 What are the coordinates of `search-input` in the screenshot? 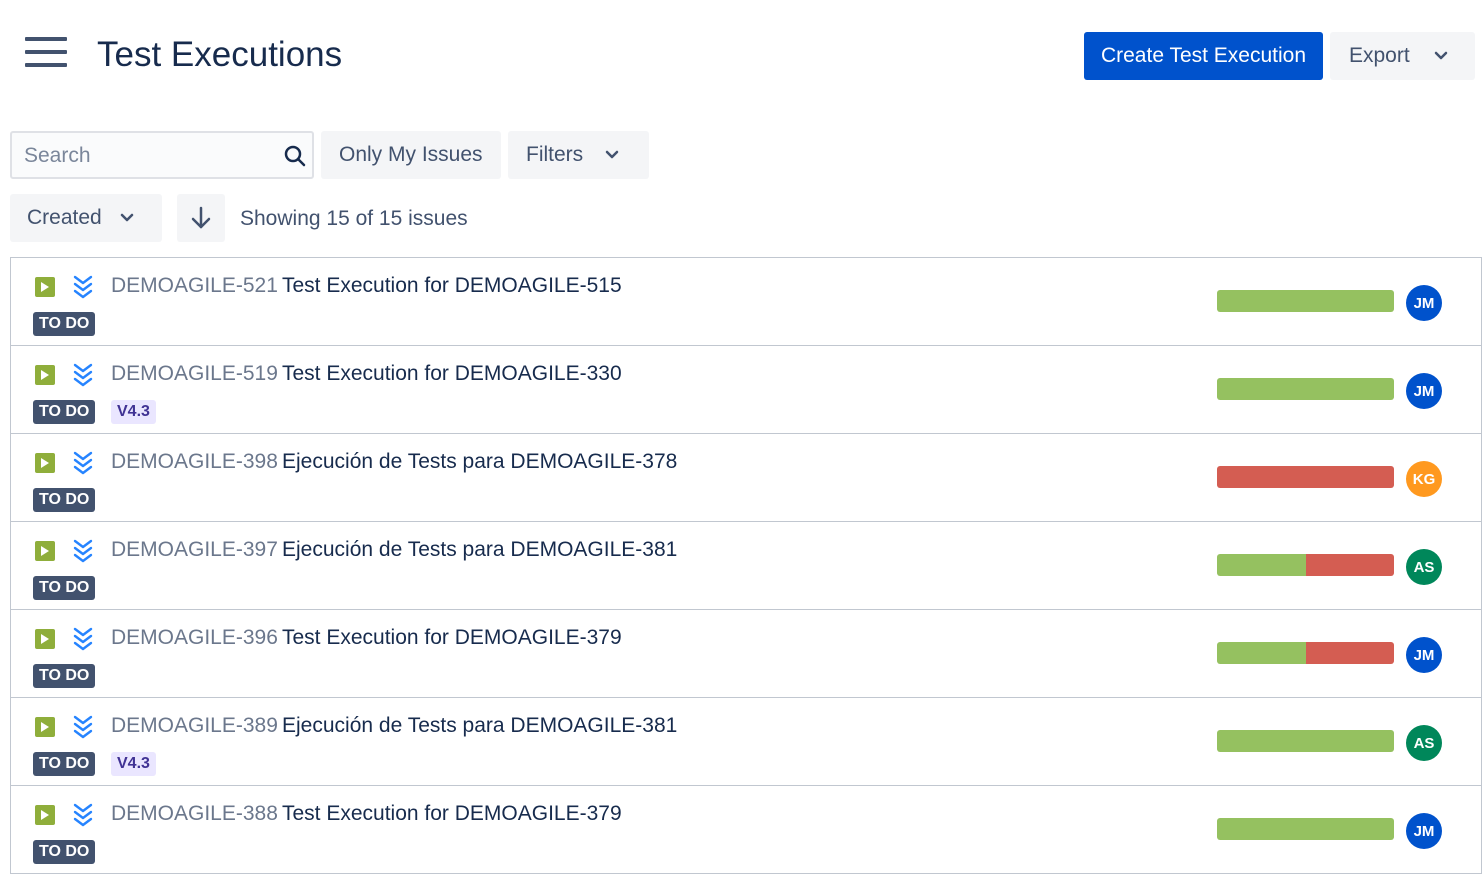 It's located at (149, 156).